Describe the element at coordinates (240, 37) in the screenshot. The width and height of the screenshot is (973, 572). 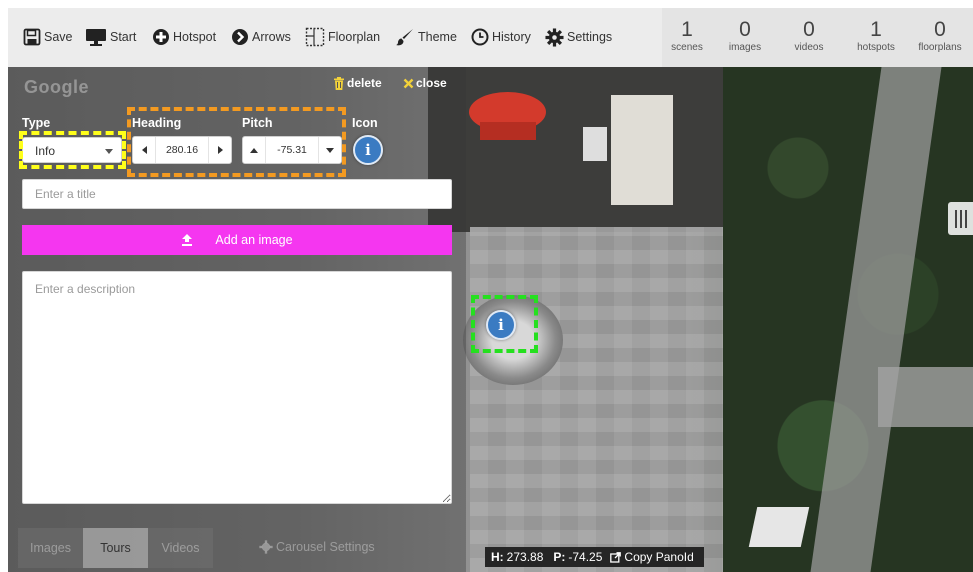
I see `arrow-circle-icon` at that location.